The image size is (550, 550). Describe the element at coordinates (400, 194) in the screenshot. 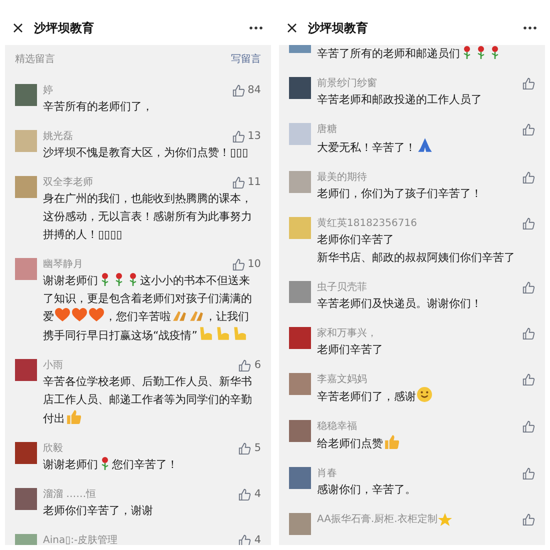

I see `comment-text: 老师们，你们为了孩子们辛苦了！` at that location.